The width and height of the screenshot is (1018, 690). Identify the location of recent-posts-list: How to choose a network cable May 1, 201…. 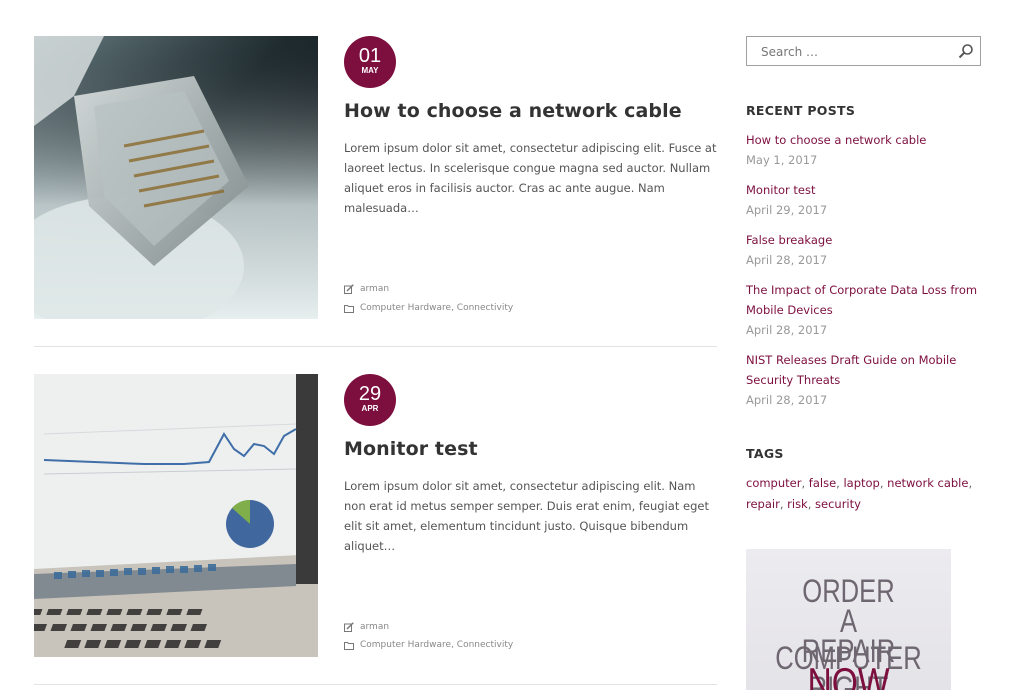
(866, 275).